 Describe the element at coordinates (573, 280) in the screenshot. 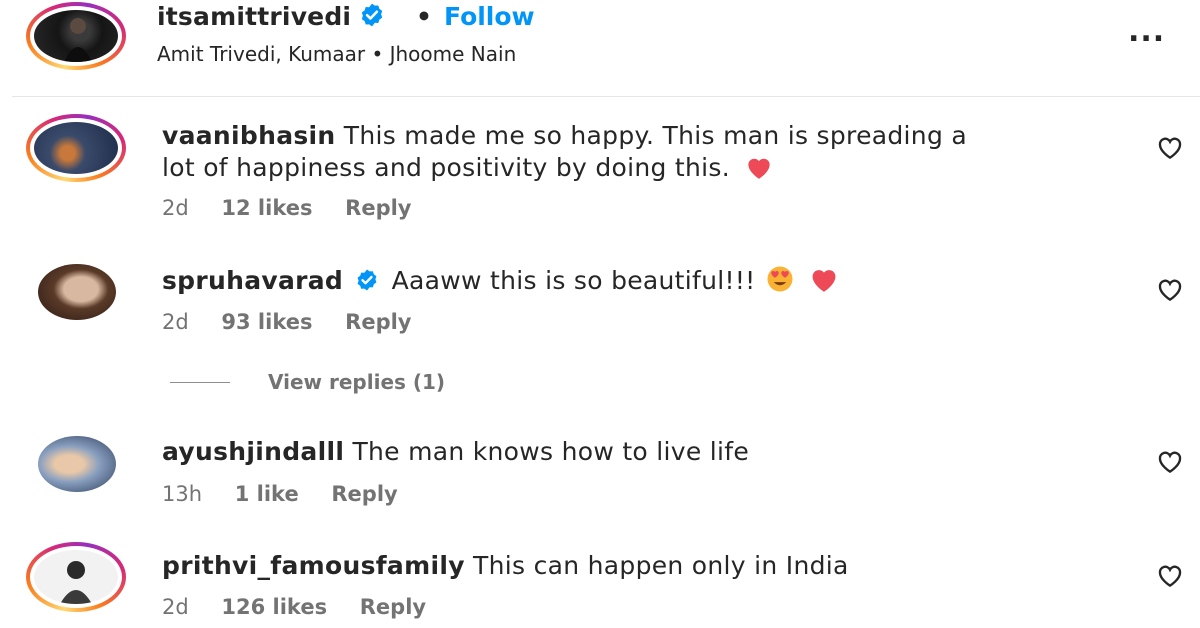

I see `comment-text: Aaaww this is so beautiful!!!` at that location.